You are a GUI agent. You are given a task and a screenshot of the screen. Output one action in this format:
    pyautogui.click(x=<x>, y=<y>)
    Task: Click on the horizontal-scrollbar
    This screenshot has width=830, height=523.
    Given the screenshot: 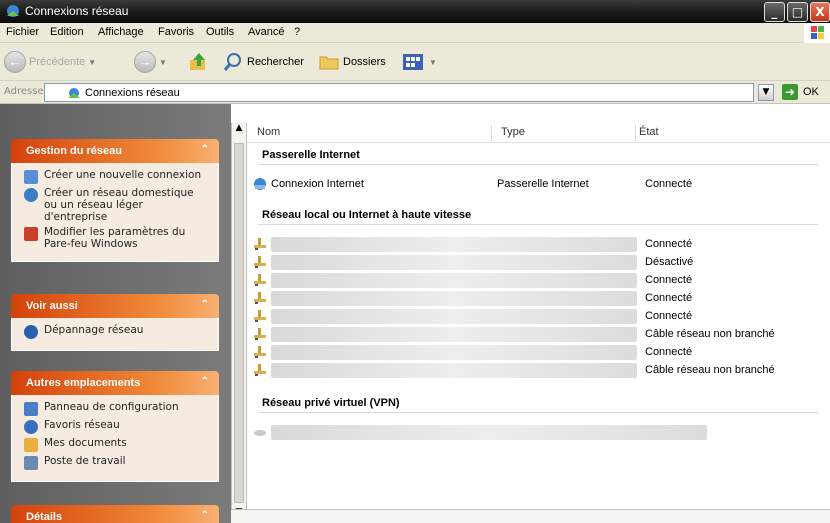 What is the action you would take?
    pyautogui.click(x=530, y=516)
    